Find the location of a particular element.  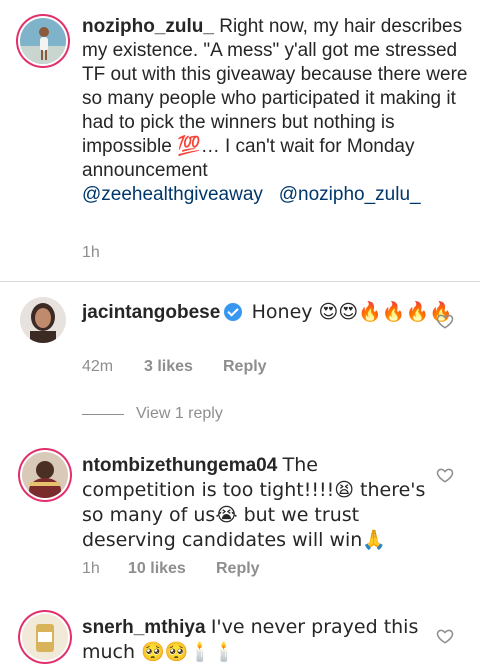

comment-username: ntombizethungema04 is located at coordinates (179, 465).